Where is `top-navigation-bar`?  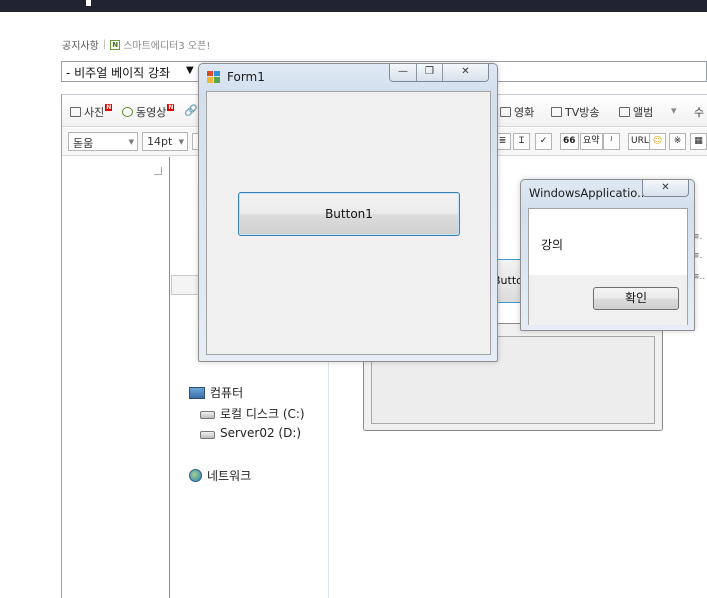
top-navigation-bar is located at coordinates (353, 6).